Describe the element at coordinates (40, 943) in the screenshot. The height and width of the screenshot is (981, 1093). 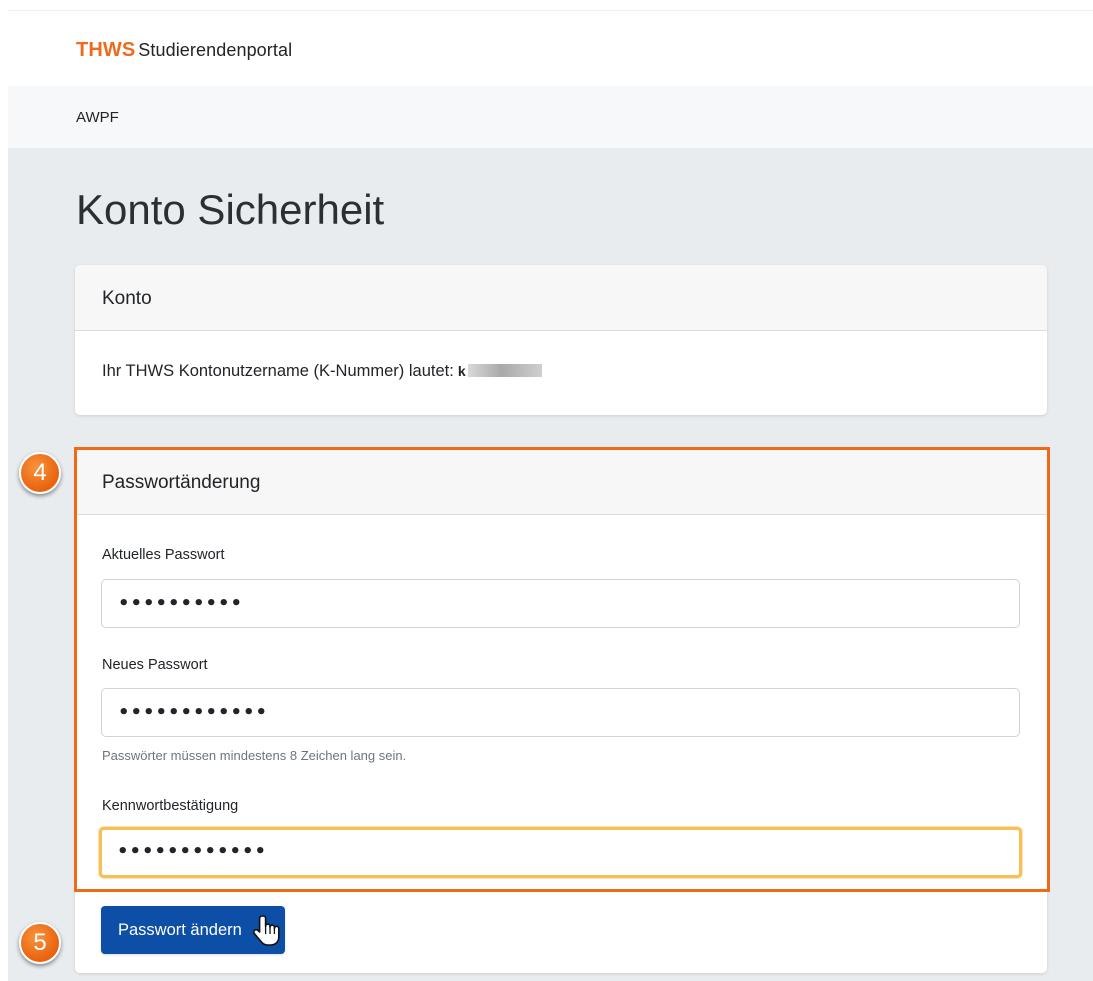
I see `step-5-badge: 5` at that location.